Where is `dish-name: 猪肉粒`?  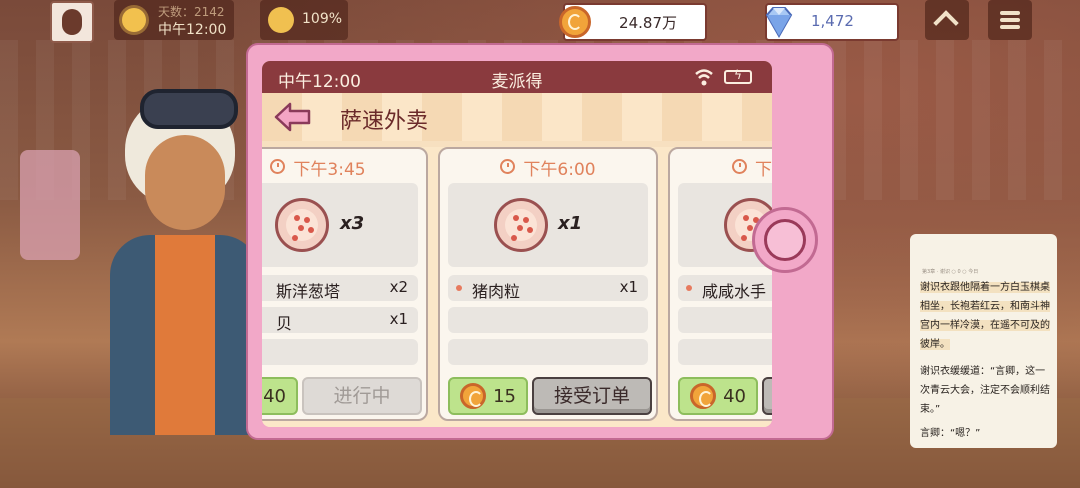
dish-name: 猪肉粒 is located at coordinates (496, 291).